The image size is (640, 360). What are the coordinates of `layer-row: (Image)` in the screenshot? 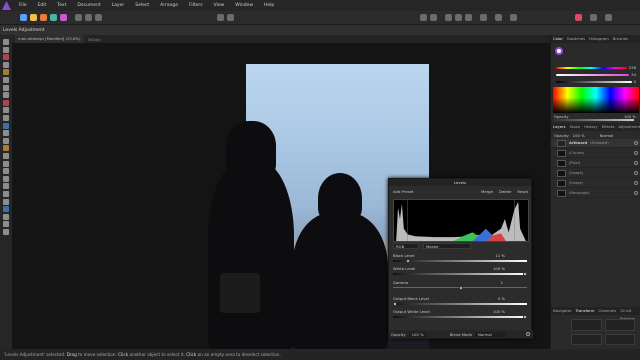 It's located at (595, 173).